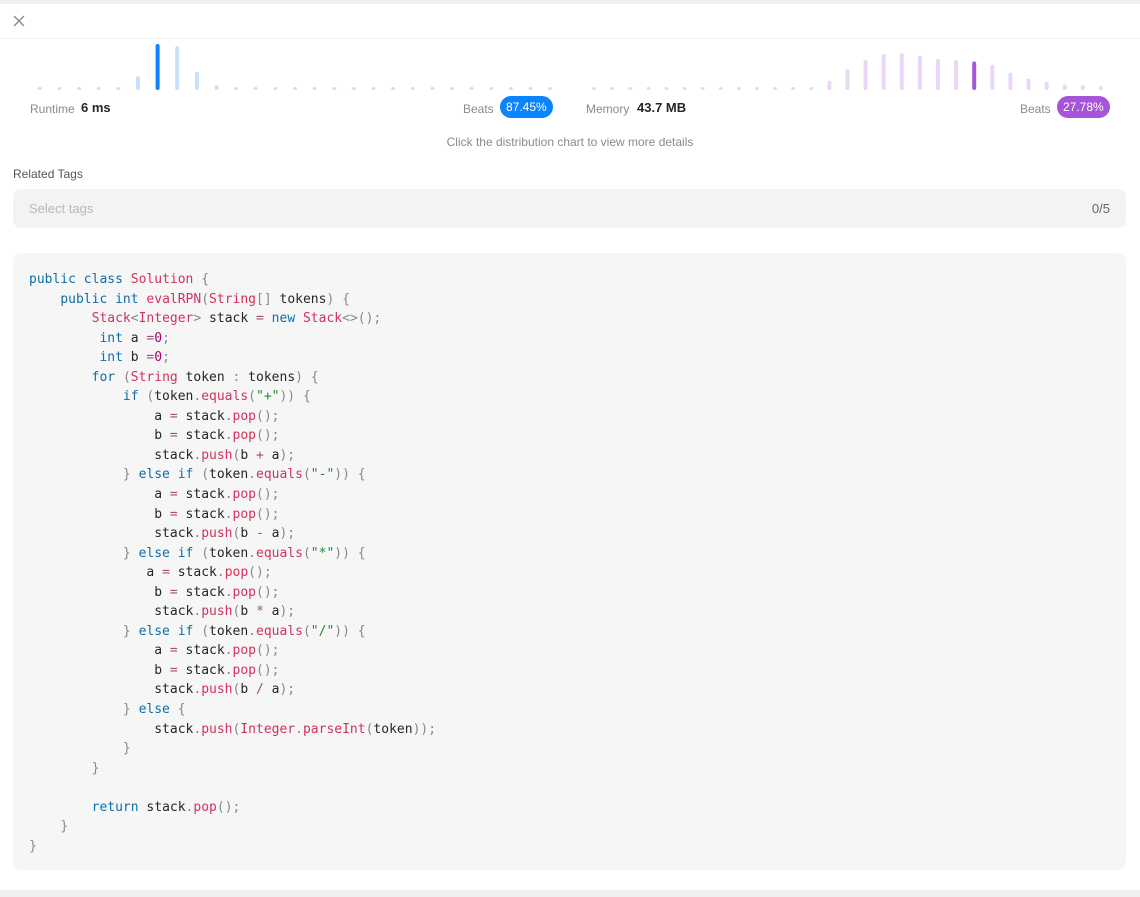 Image resolution: width=1140 pixels, height=897 pixels. I want to click on runtime-distribution-svg, so click(295, 65).